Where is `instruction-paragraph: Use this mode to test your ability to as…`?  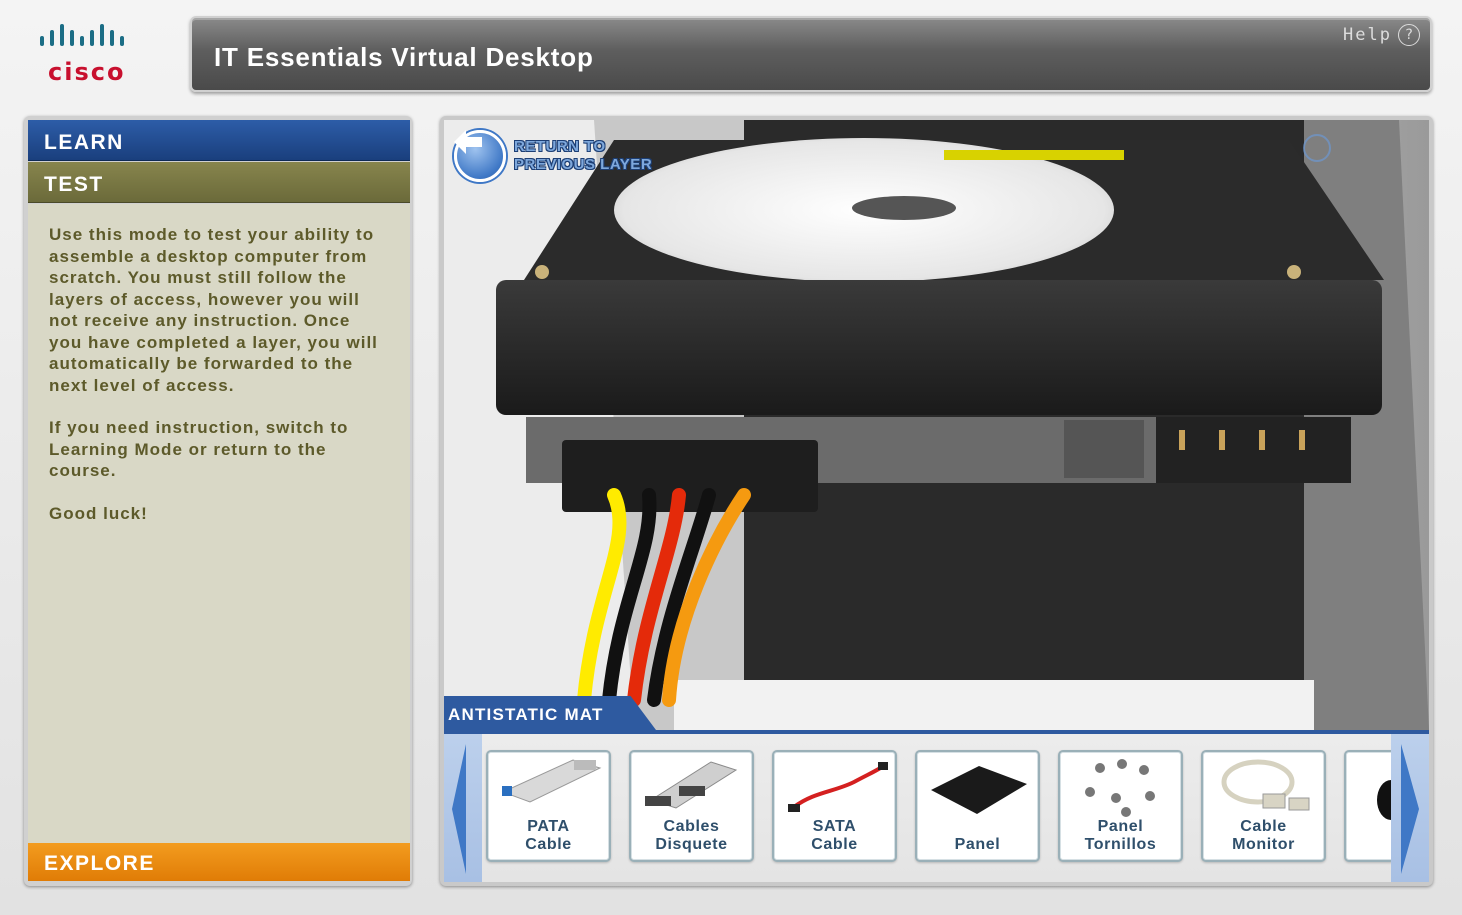 instruction-paragraph: Use this mode to test your ability to as… is located at coordinates (213, 310).